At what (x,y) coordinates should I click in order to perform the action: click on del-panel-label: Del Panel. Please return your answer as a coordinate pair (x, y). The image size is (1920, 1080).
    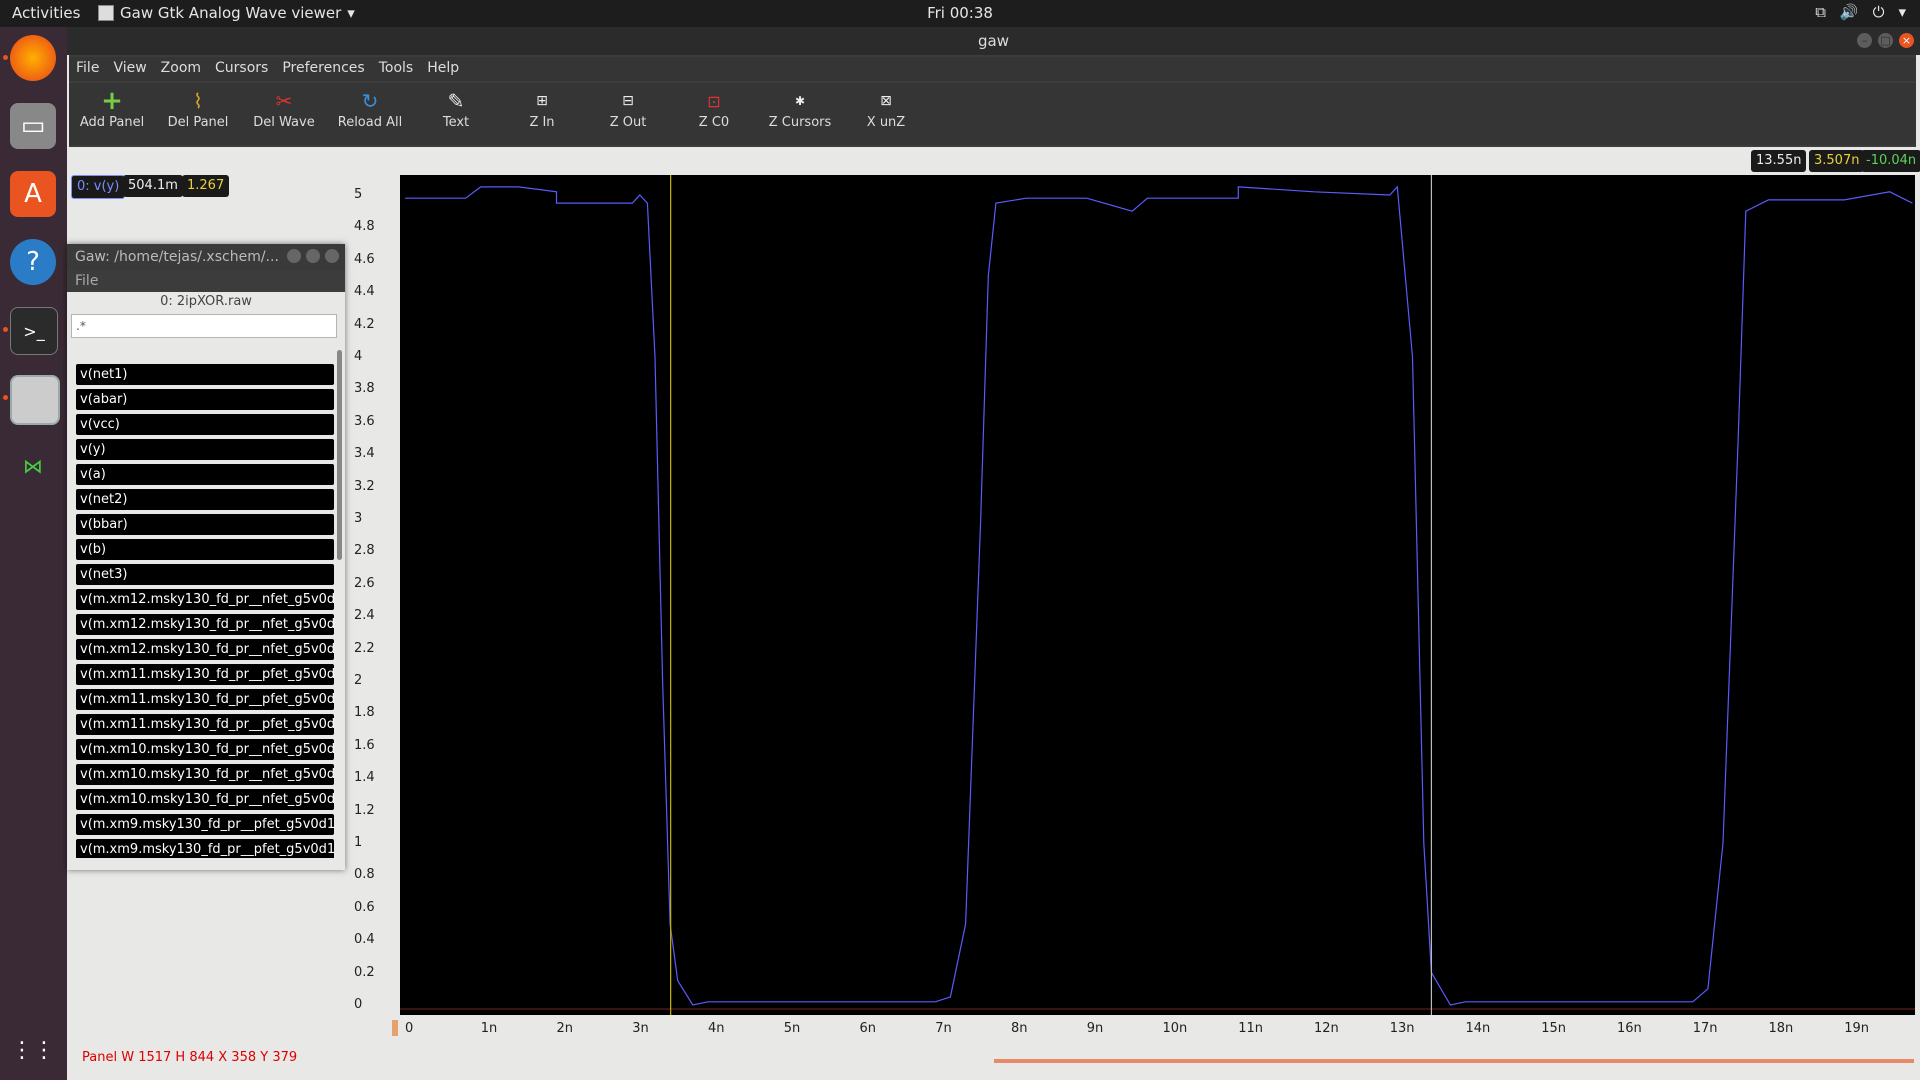
    Looking at the image, I should click on (198, 122).